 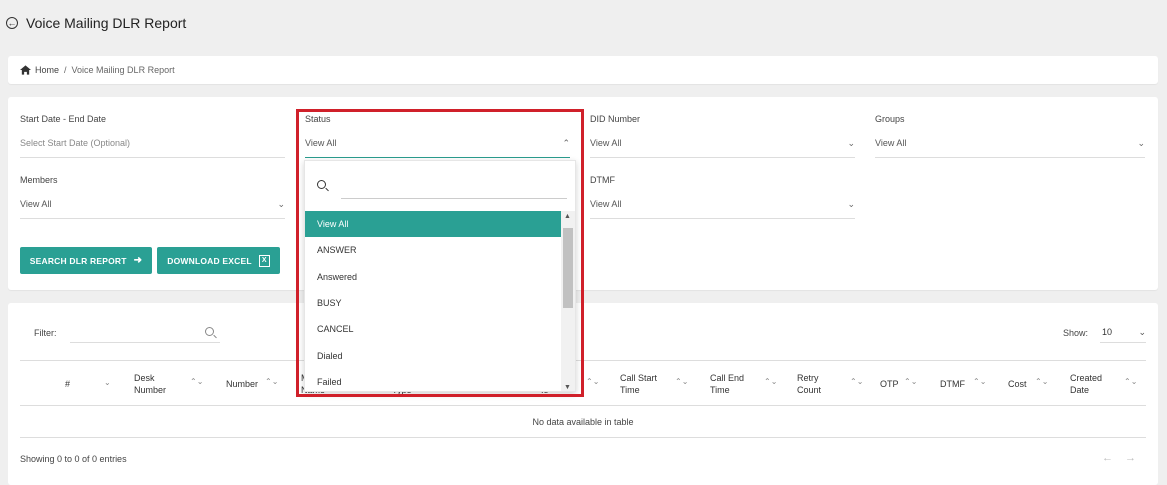 What do you see at coordinates (264, 260) in the screenshot?
I see `excel-file-icon: X` at bounding box center [264, 260].